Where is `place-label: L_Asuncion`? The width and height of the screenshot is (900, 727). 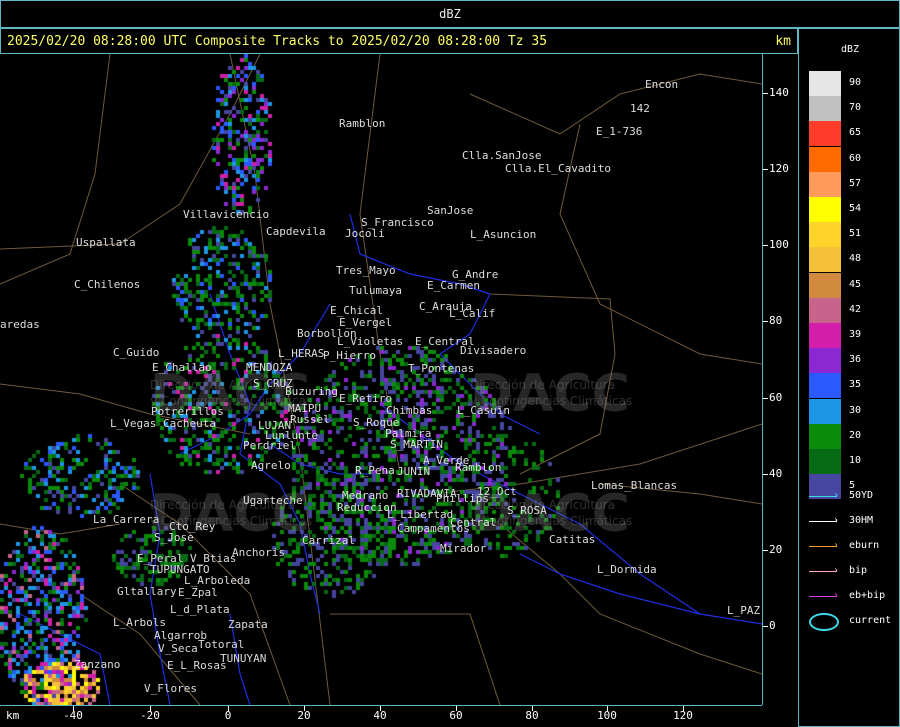 place-label: L_Asuncion is located at coordinates (503, 234).